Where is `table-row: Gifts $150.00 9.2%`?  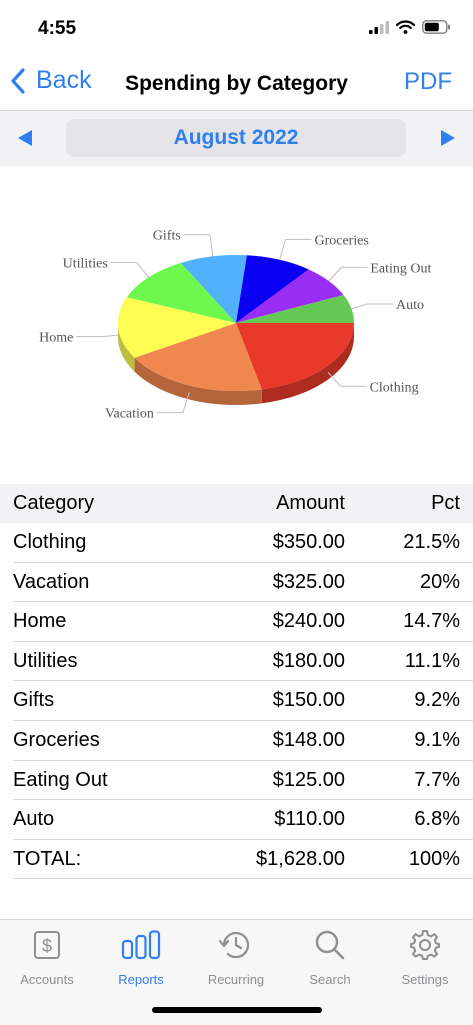
table-row: Gifts $150.00 9.2% is located at coordinates (236, 701).